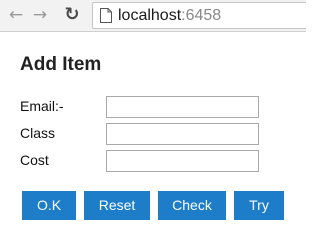 This screenshot has height=240, width=320. I want to click on back-arrow-icon: ←, so click(16, 15).